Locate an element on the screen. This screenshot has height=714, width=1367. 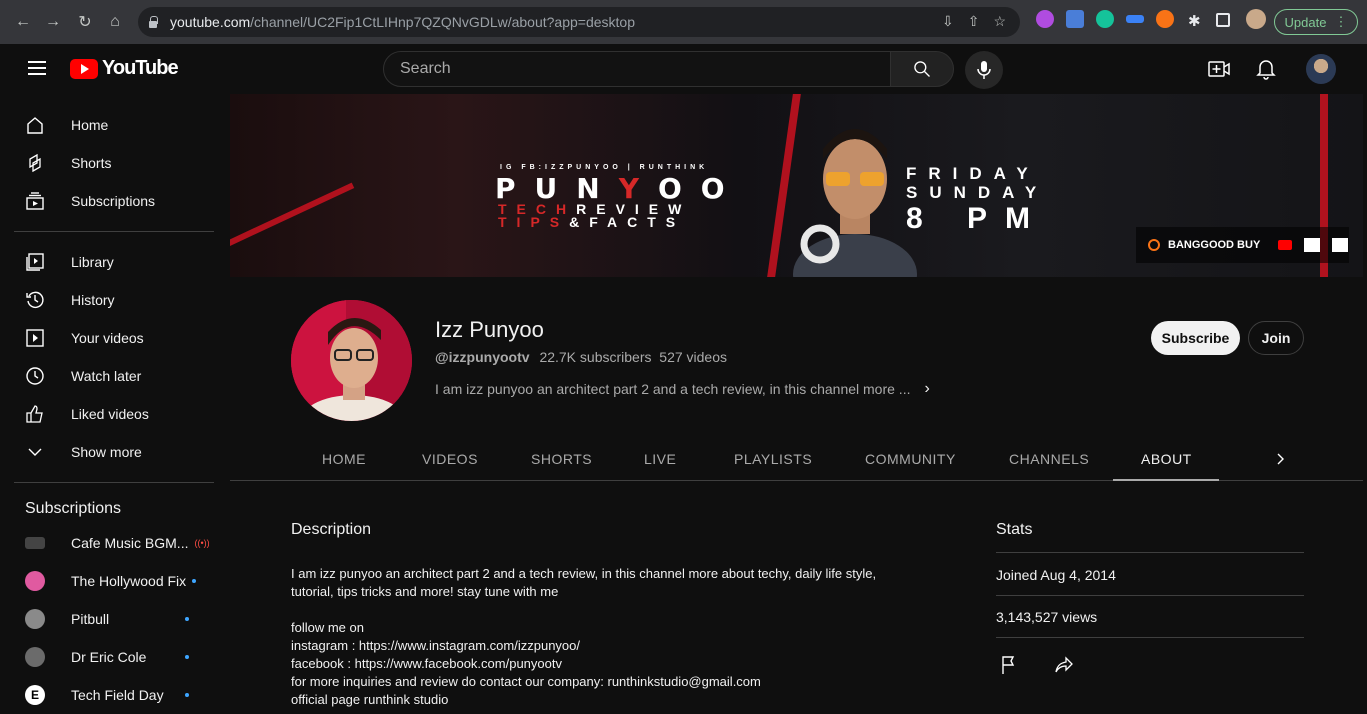
sidebar-item-subscriptions: Subscriptions is located at coordinates (115, 201).